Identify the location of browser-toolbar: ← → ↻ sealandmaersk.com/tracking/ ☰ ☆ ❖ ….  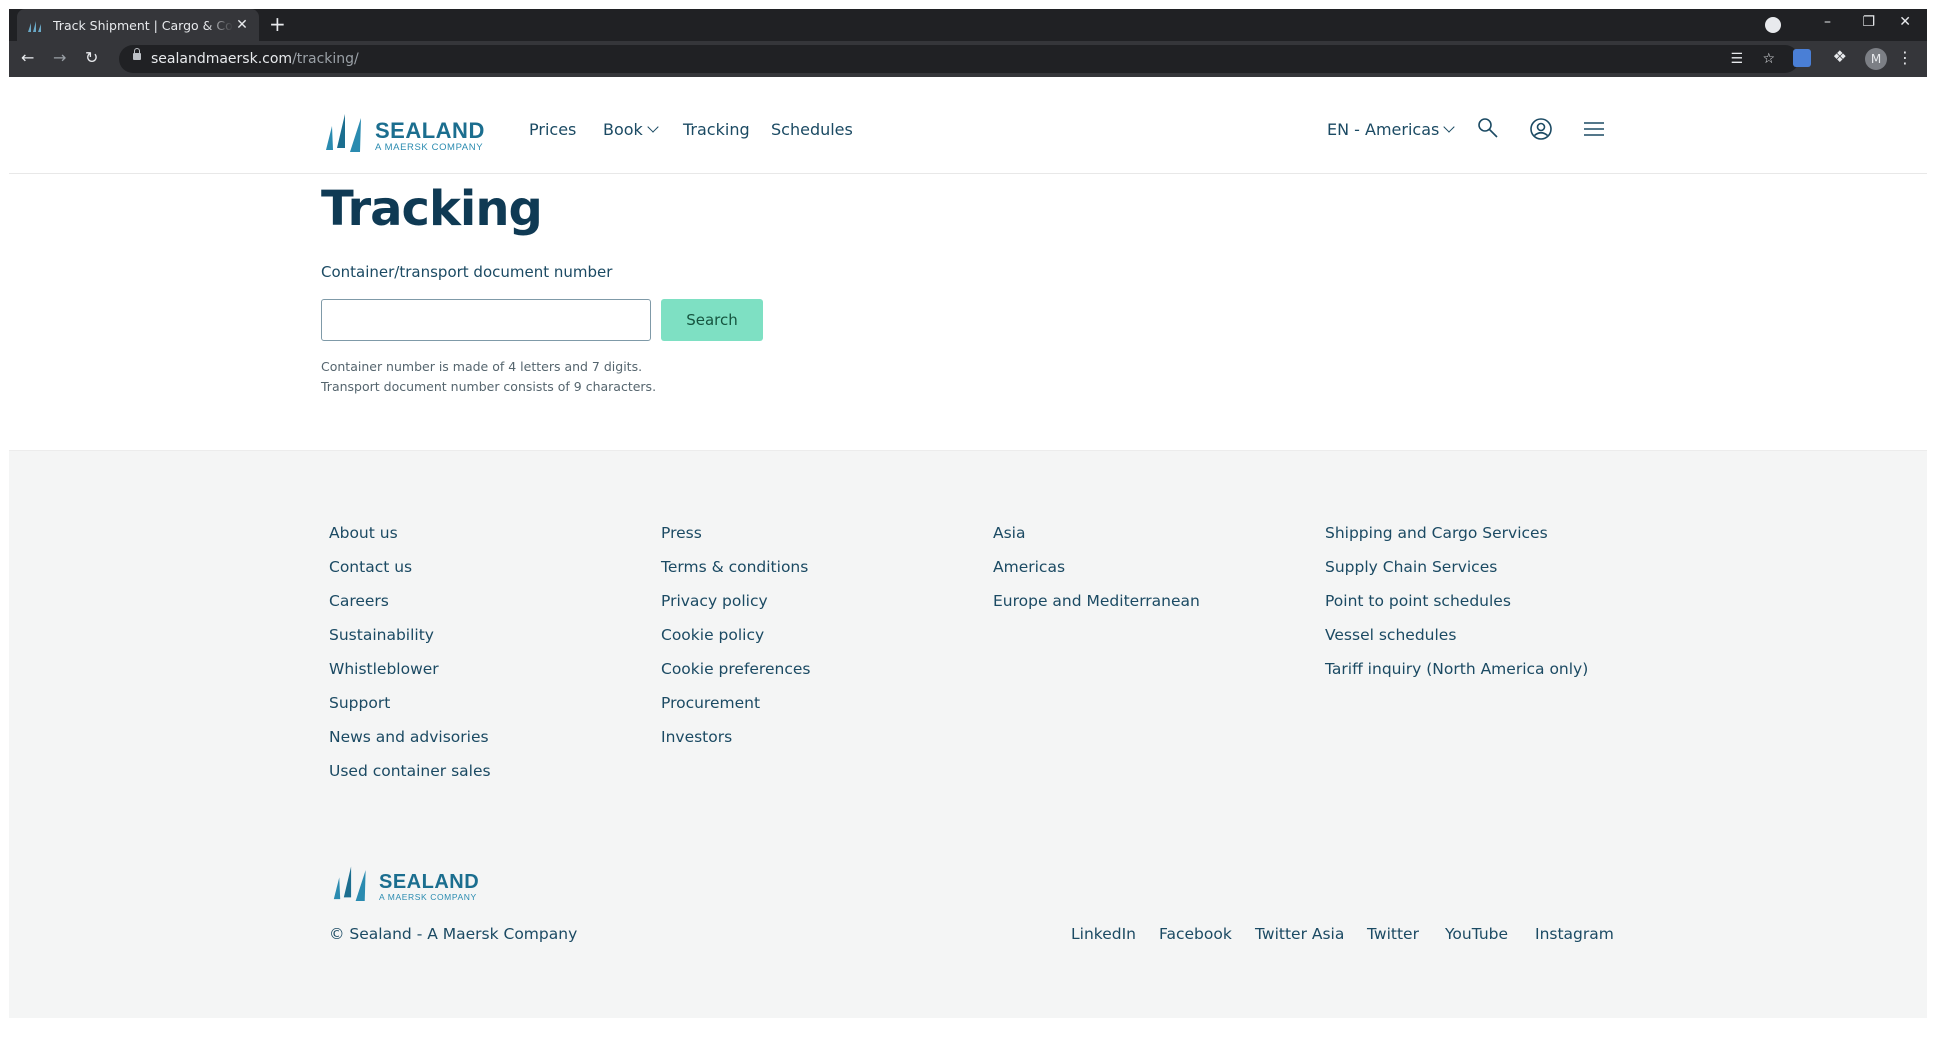
(968, 59).